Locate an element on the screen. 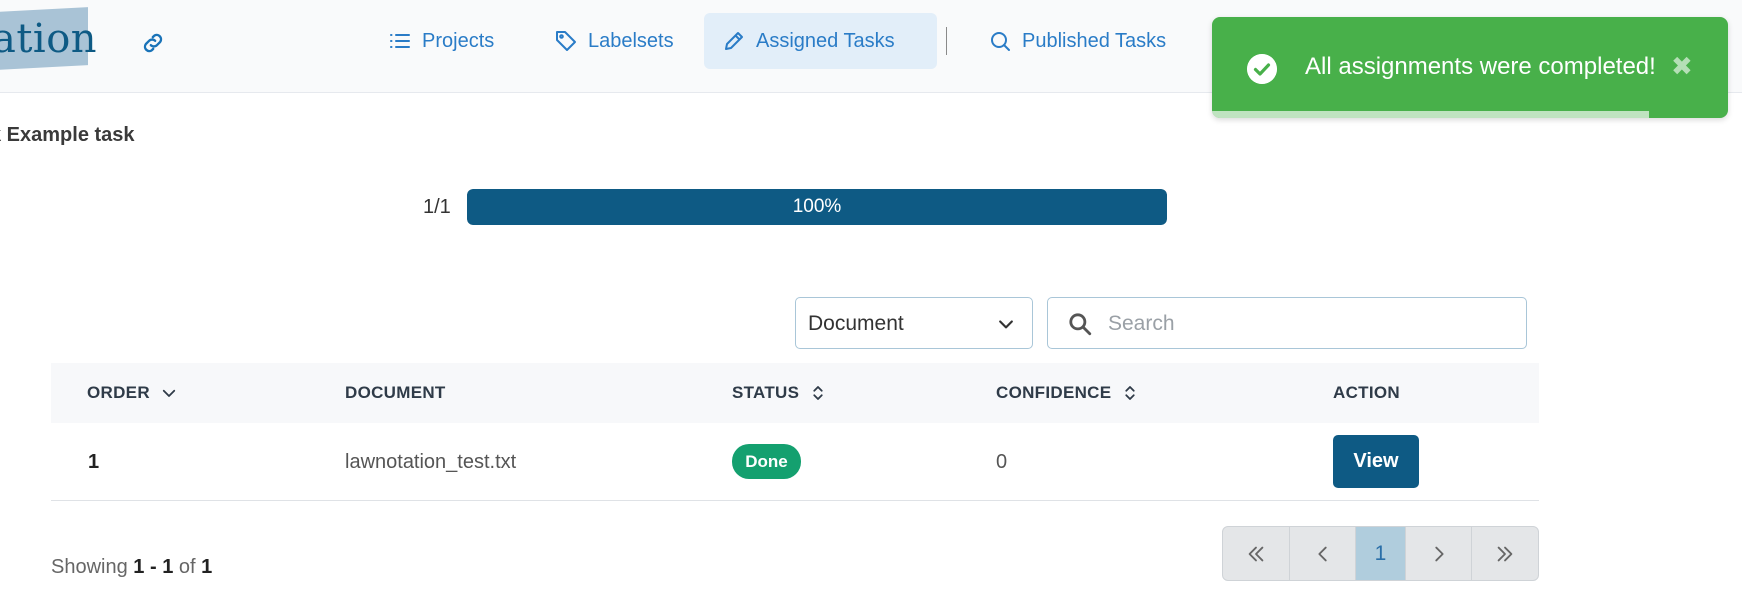  close-icon: ✖ is located at coordinates (1682, 66).